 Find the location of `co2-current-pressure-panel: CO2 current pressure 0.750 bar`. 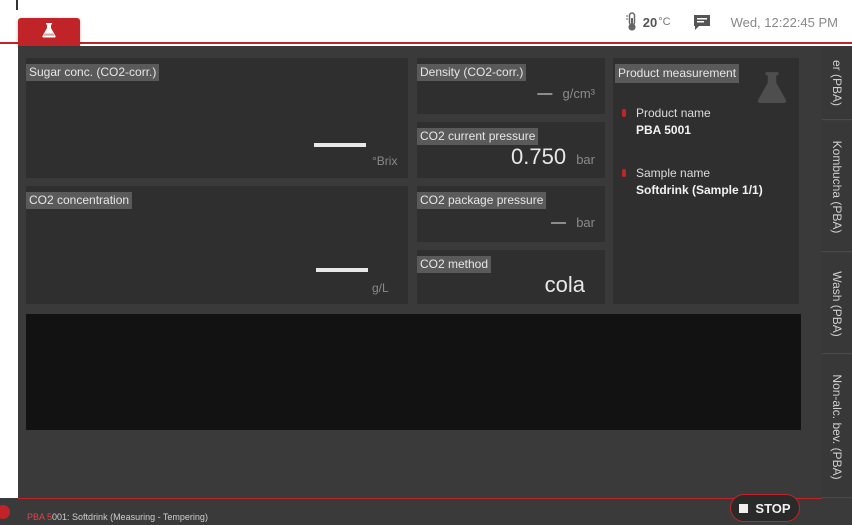

co2-current-pressure-panel: CO2 current pressure 0.750 bar is located at coordinates (511, 150).